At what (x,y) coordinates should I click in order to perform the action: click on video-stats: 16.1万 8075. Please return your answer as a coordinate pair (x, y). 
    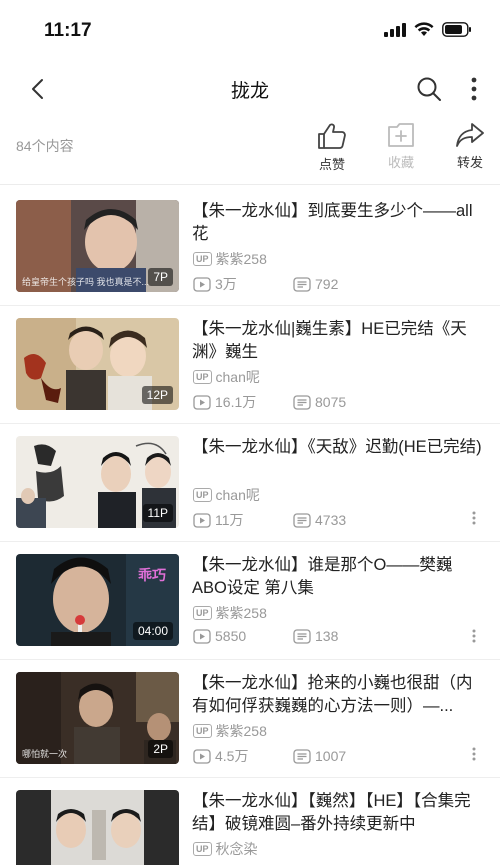
    Looking at the image, I should click on (269, 402).